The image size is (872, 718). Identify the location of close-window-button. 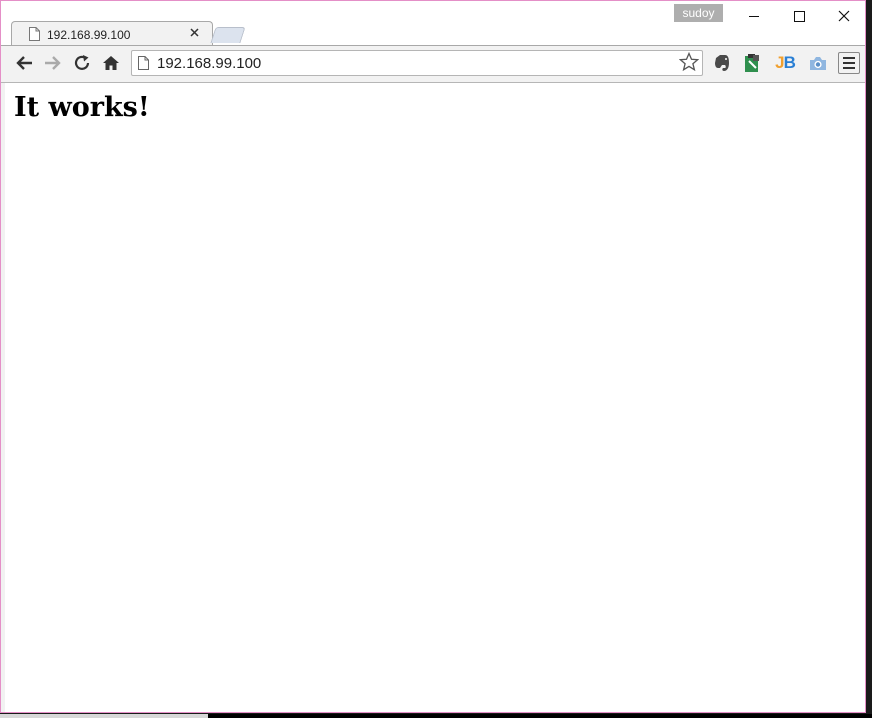
(844, 16).